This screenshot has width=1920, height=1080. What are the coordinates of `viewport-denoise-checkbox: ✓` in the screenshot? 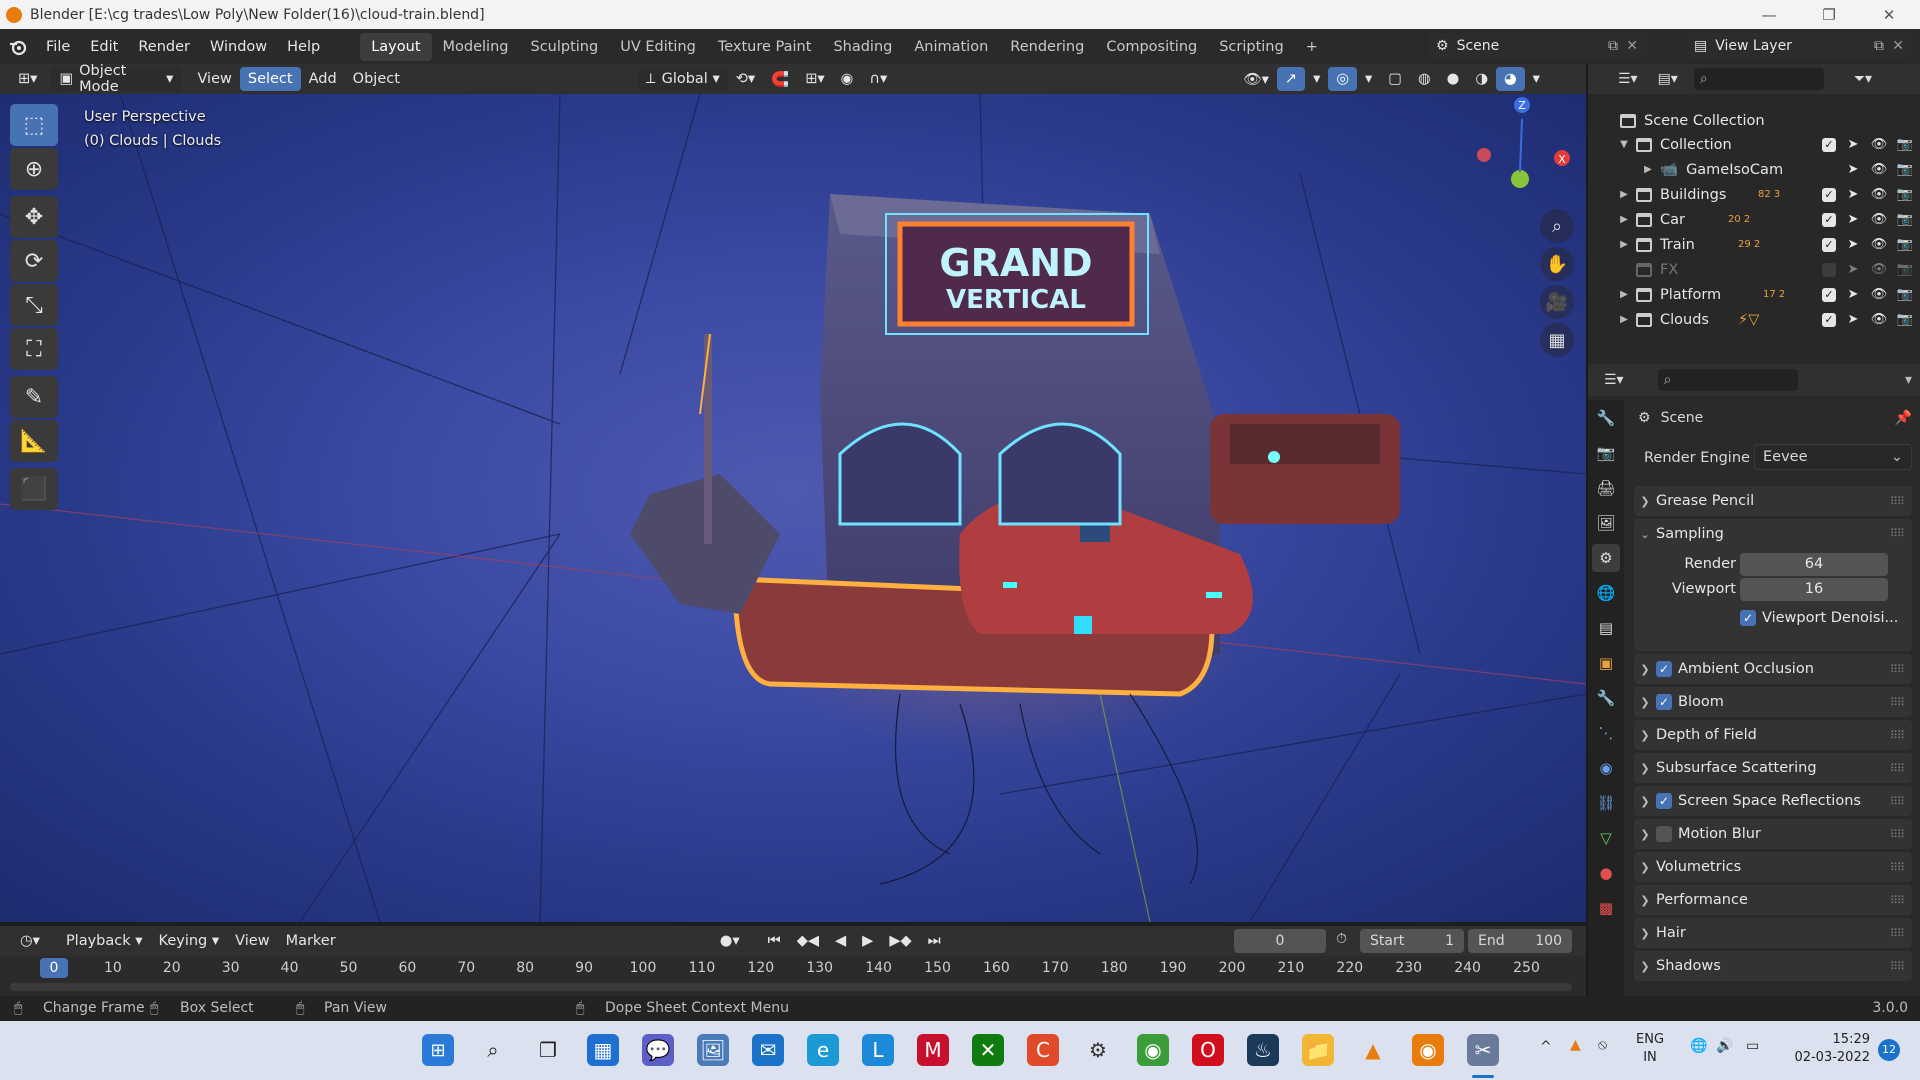 It's located at (1748, 618).